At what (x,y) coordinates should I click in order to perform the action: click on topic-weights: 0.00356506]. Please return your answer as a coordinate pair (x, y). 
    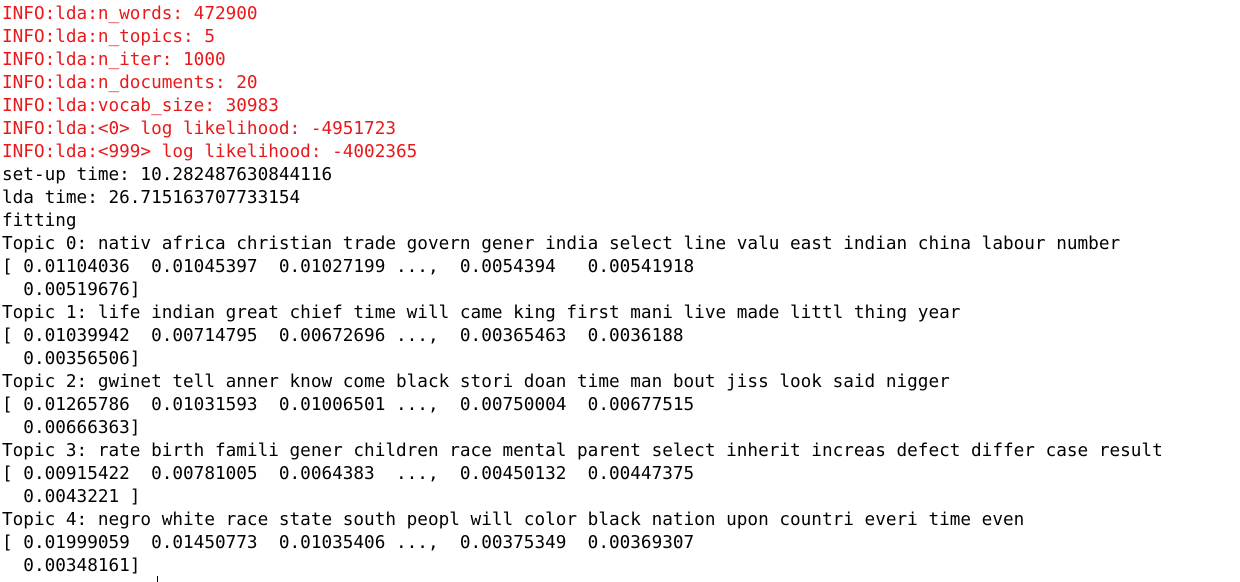
    Looking at the image, I should click on (71, 359).